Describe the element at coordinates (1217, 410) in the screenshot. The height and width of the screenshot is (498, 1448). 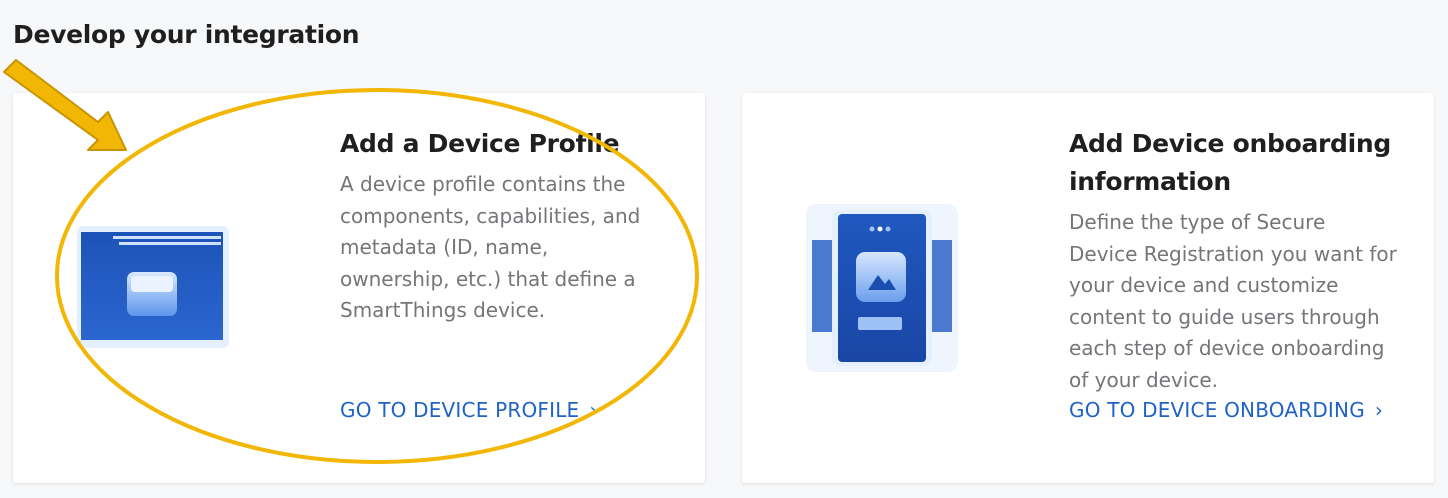
I see `go-to-device-onboarding-label: GO TO DEVICE ONBOARDING` at that location.